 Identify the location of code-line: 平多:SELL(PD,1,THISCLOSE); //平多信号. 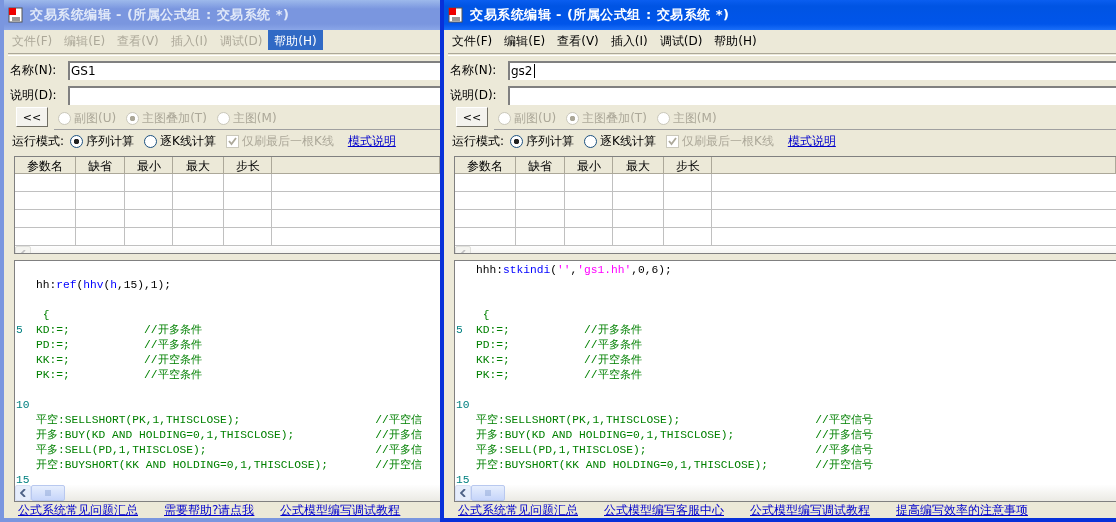
(674, 450).